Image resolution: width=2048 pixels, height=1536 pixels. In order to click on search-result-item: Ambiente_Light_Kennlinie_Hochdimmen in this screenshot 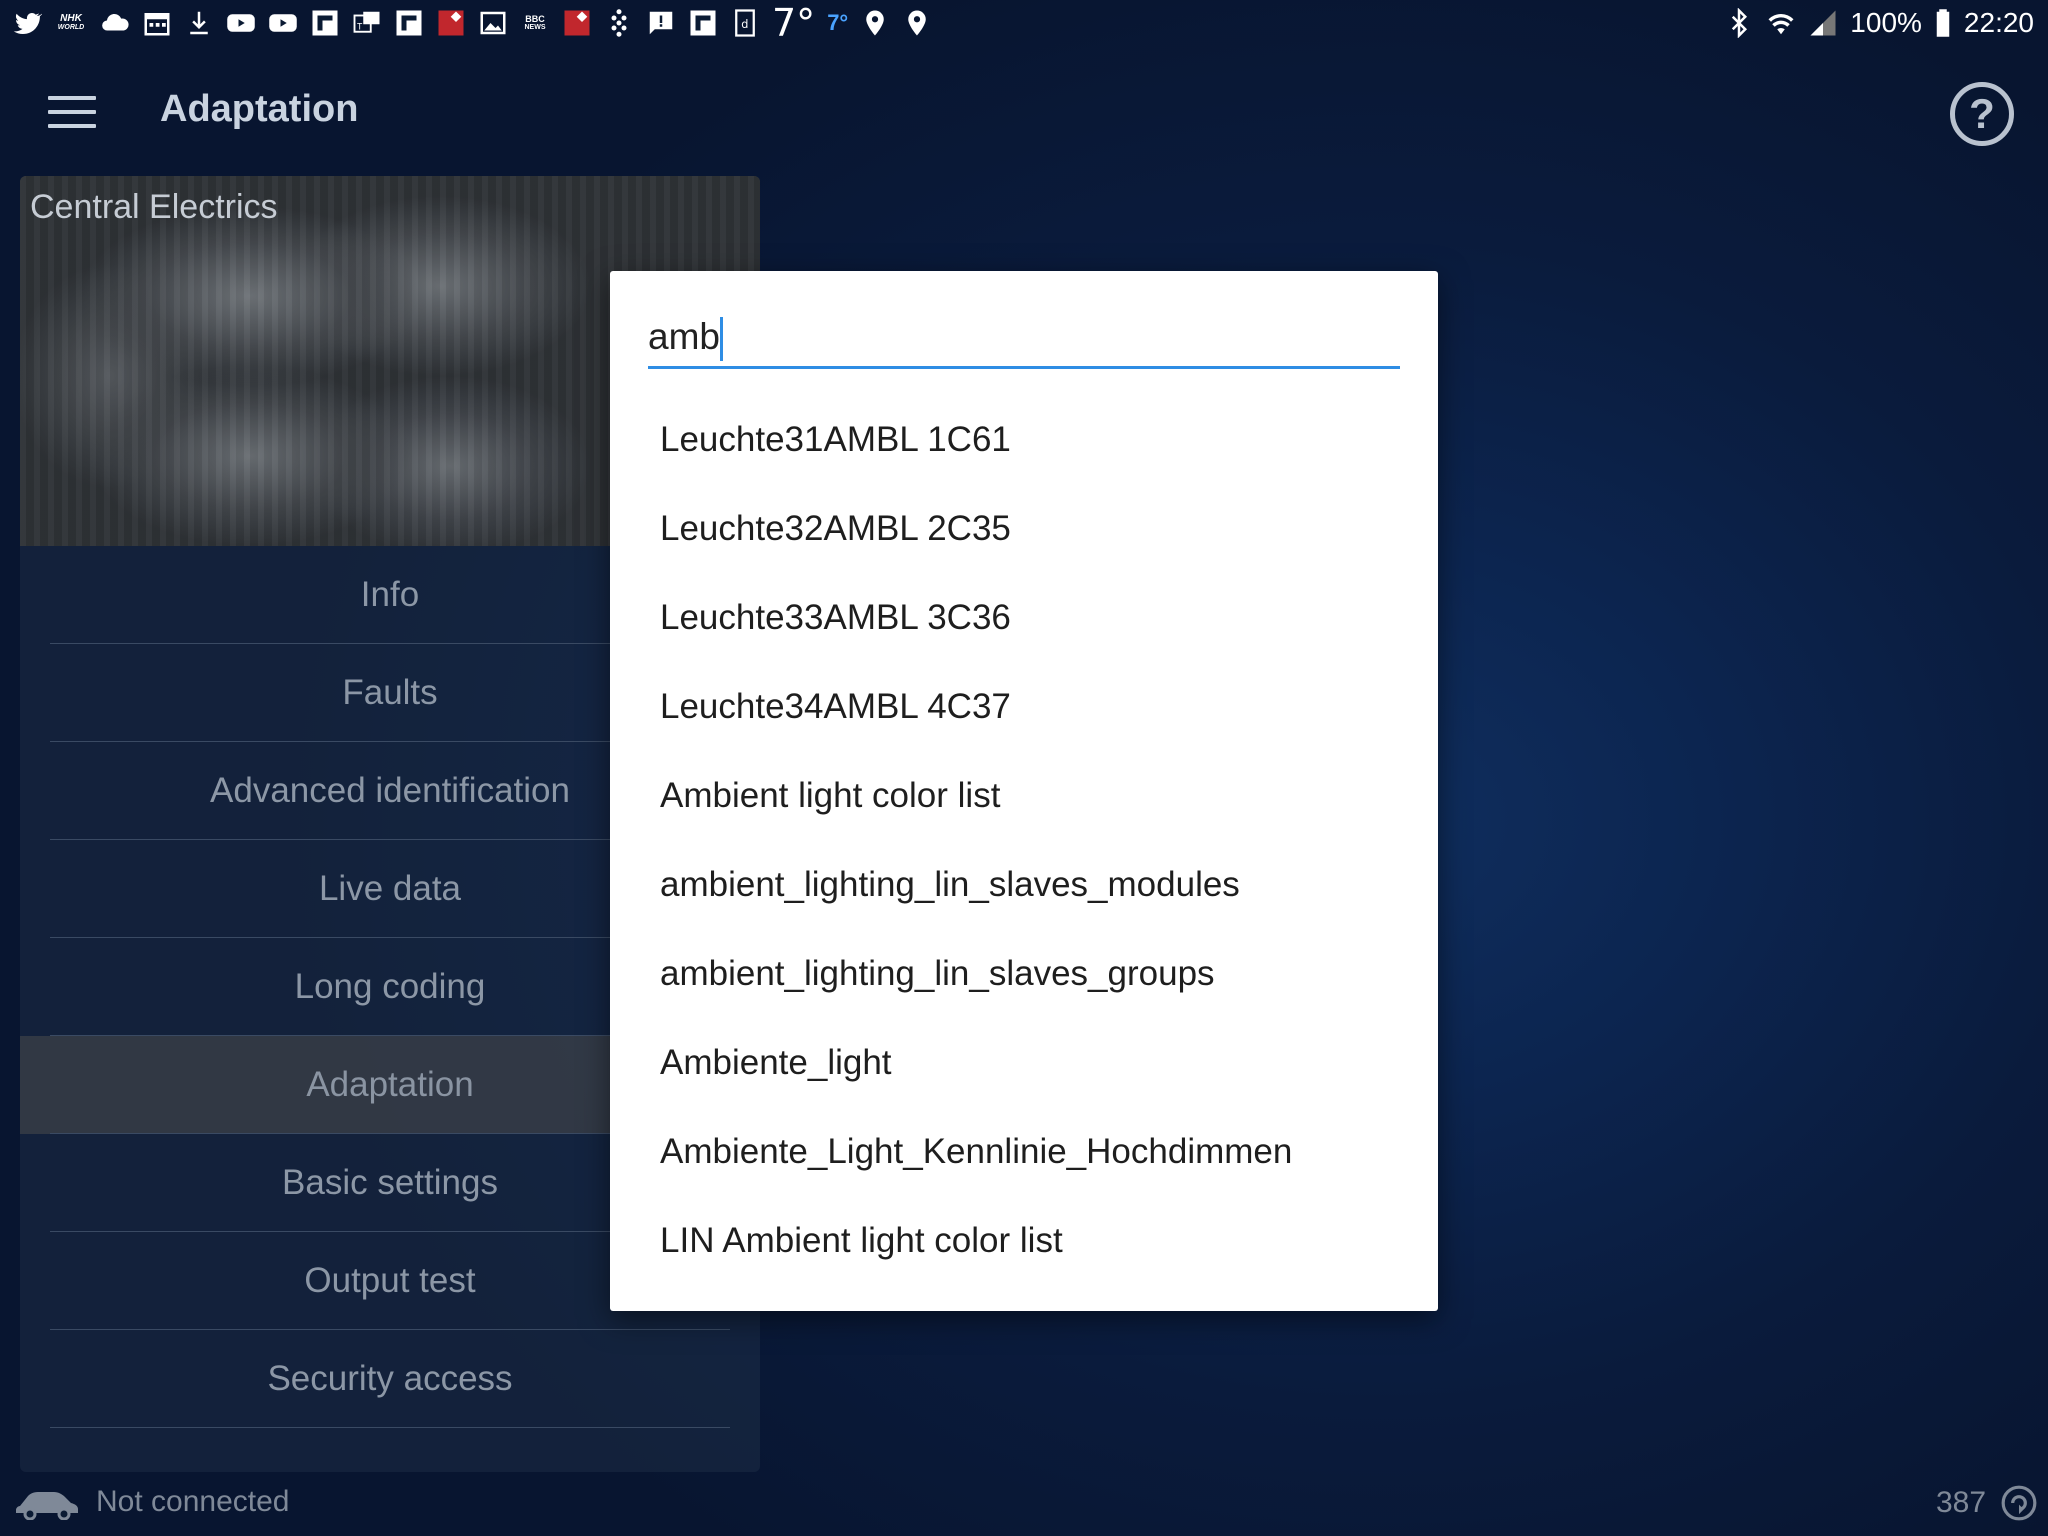, I will do `click(1024, 1151)`.